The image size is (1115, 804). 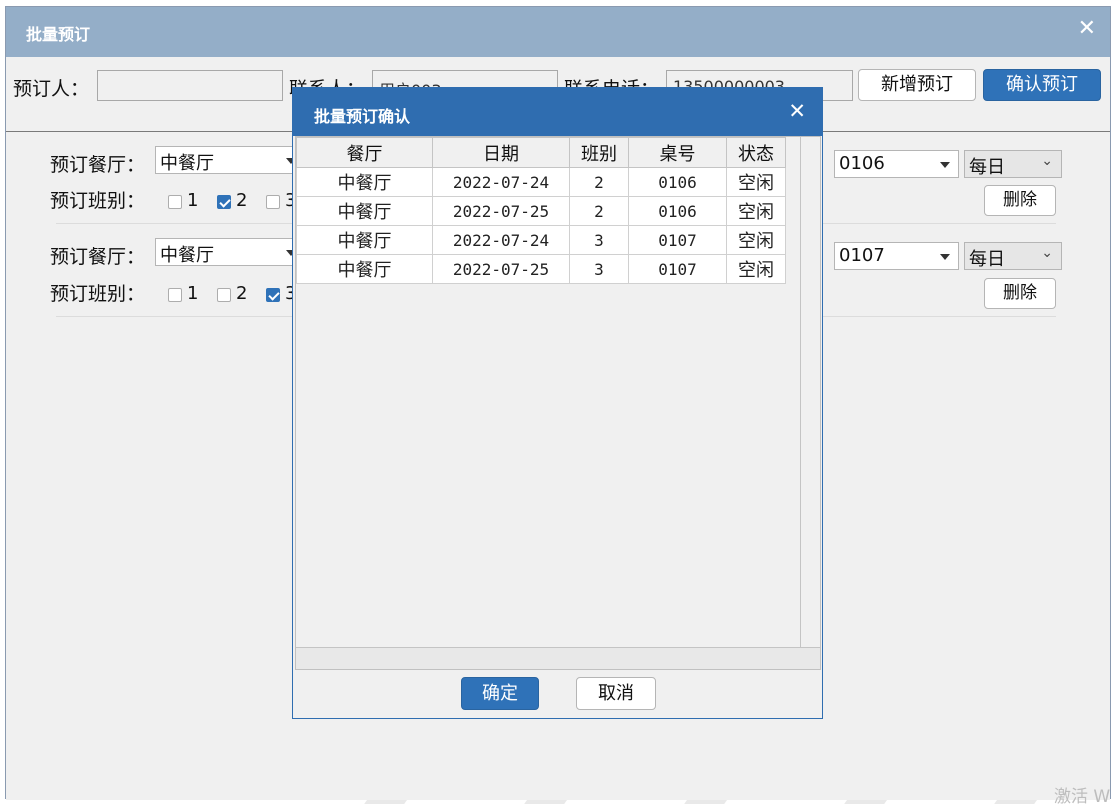 I want to click on dialog-footer: 确定 取消, so click(x=557, y=694).